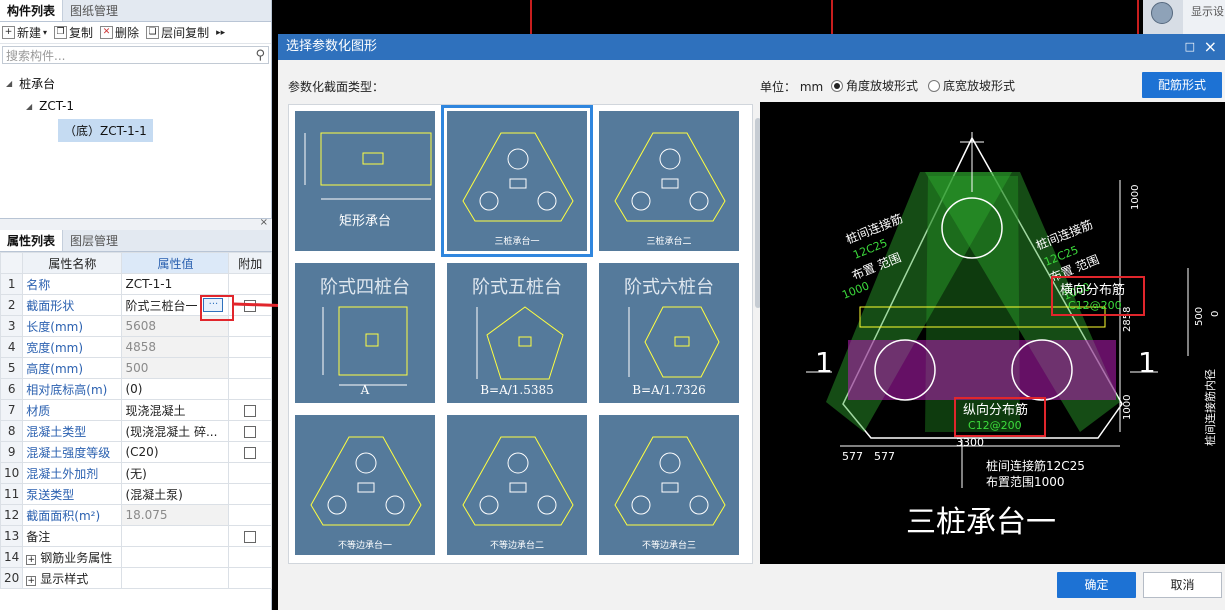 Image resolution: width=1225 pixels, height=610 pixels. I want to click on table-row: 7 材质 现浇混凝土, so click(136, 410).